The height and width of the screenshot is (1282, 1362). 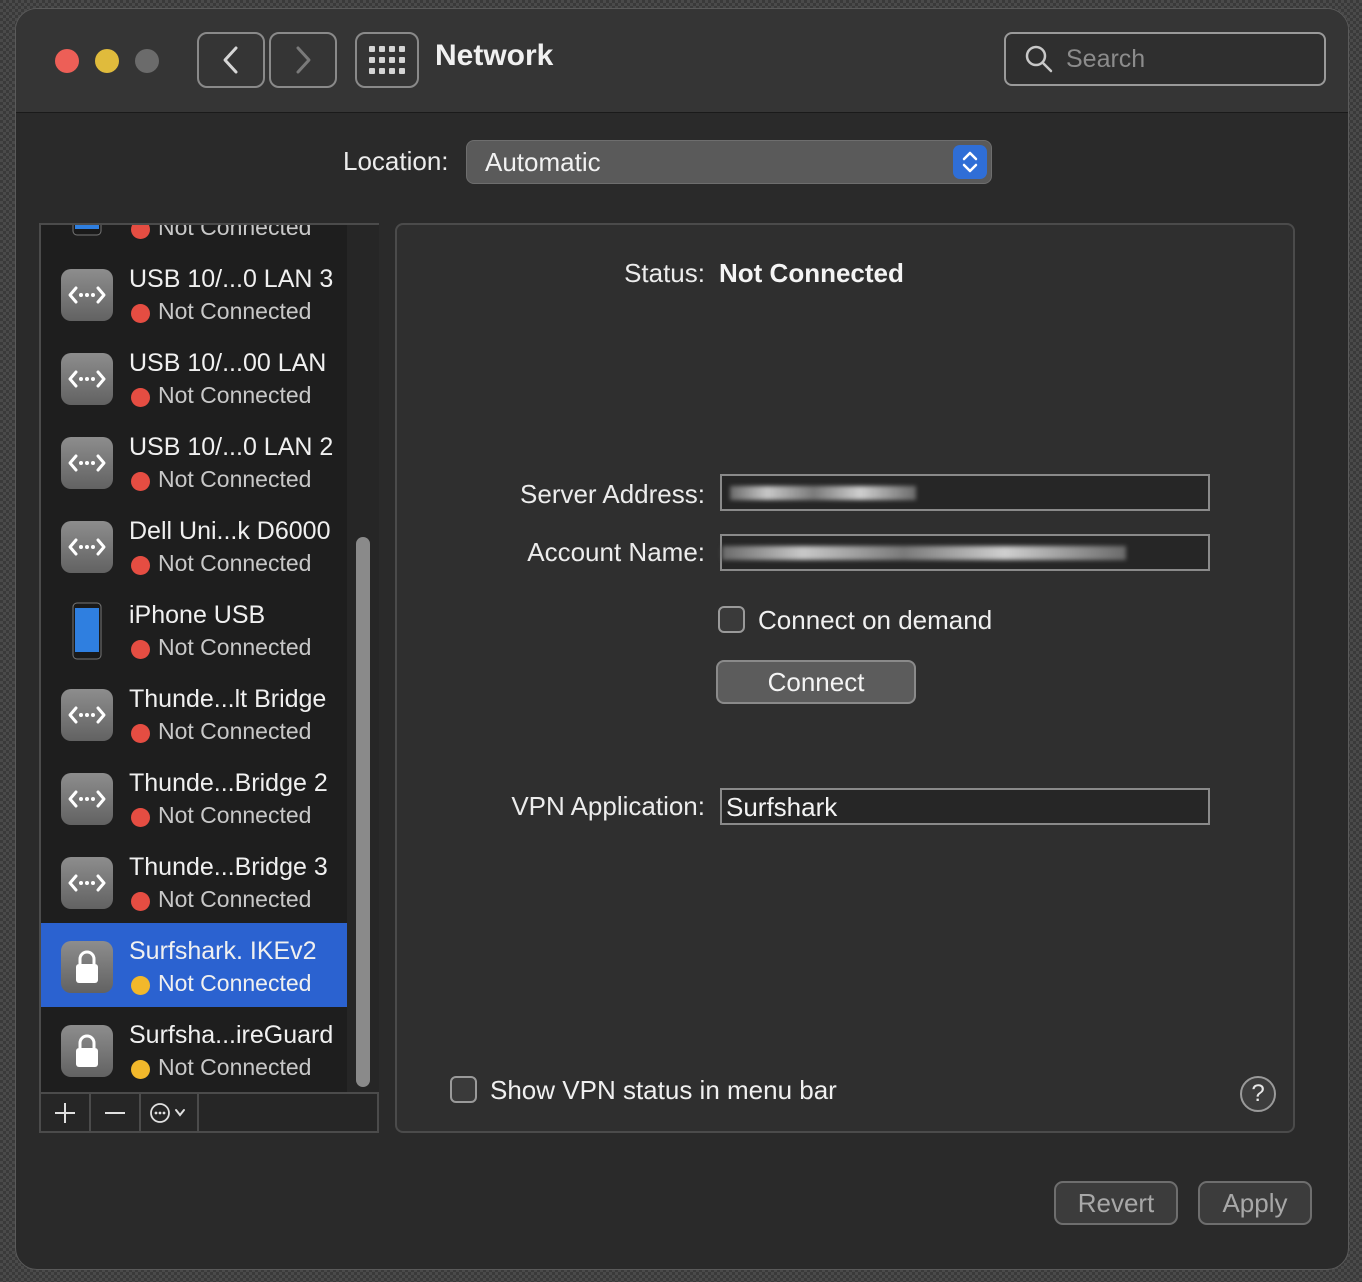 What do you see at coordinates (223, 951) in the screenshot?
I see `service-name: Surfshark. IKEv2` at bounding box center [223, 951].